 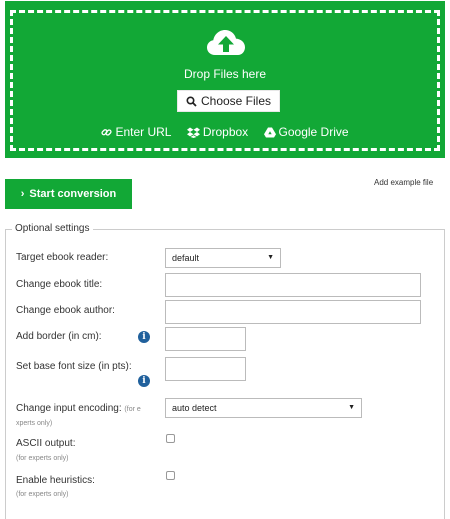 I want to click on ebook-title-input, so click(x=293, y=285).